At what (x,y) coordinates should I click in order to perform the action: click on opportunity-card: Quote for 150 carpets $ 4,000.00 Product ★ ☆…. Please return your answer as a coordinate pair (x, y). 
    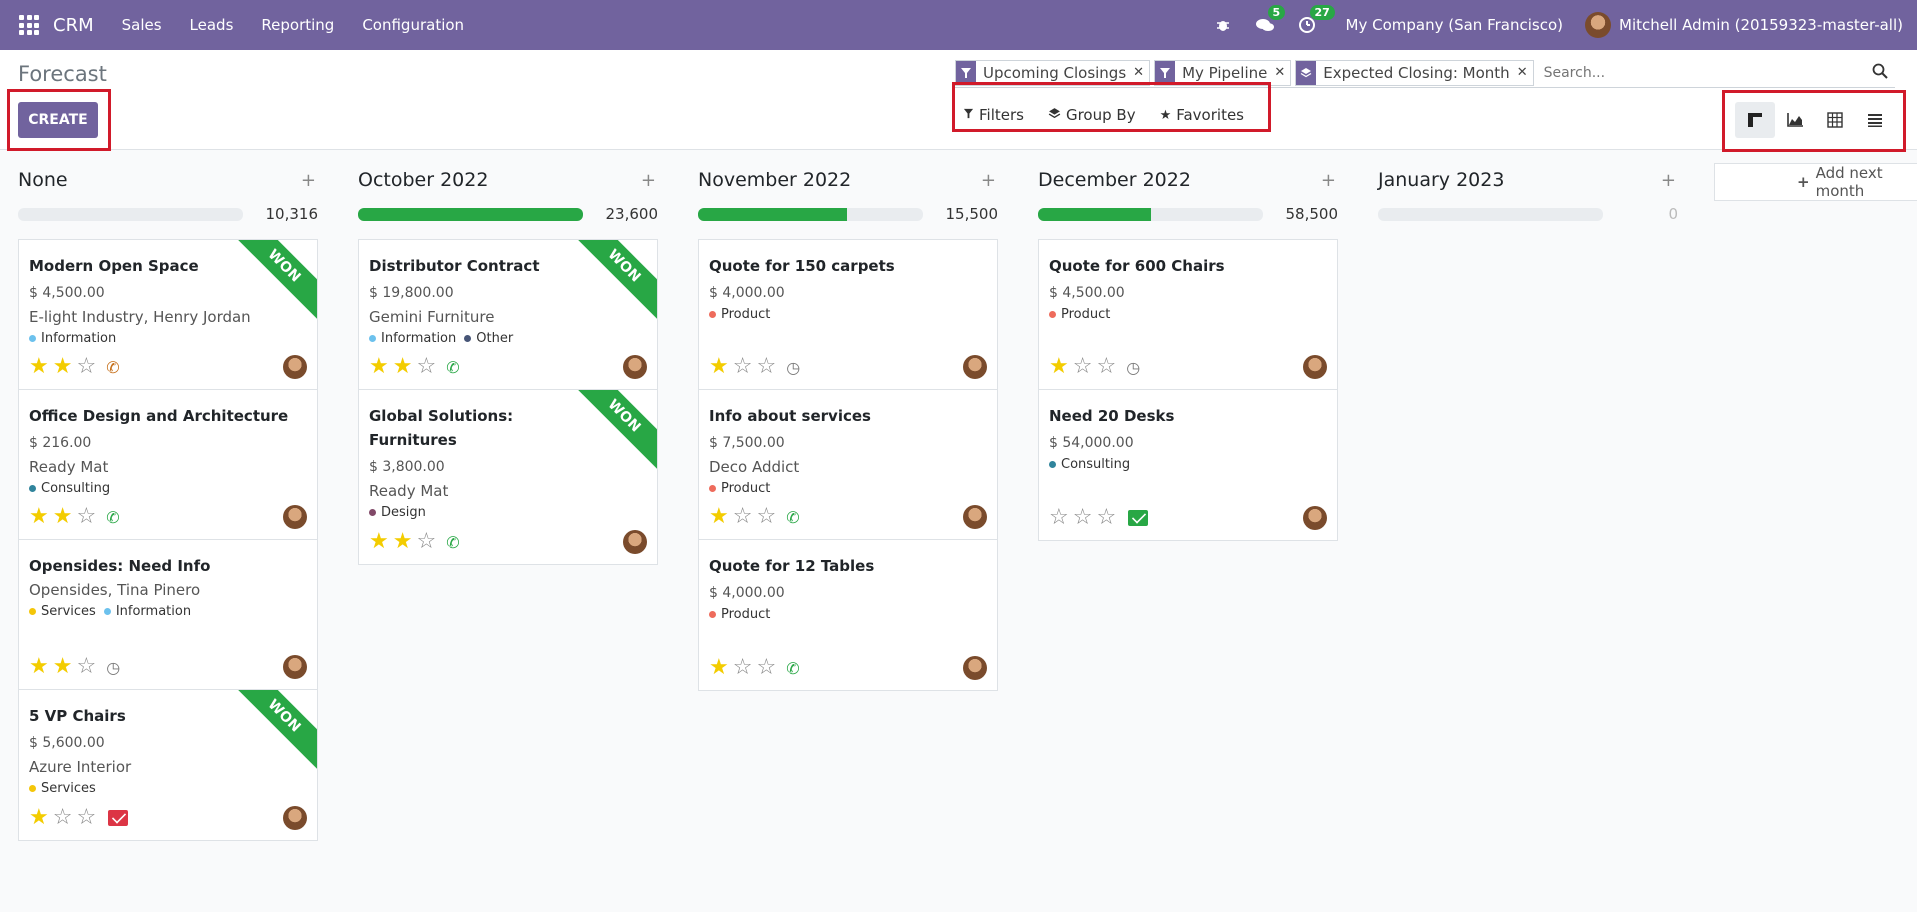
    Looking at the image, I should click on (848, 315).